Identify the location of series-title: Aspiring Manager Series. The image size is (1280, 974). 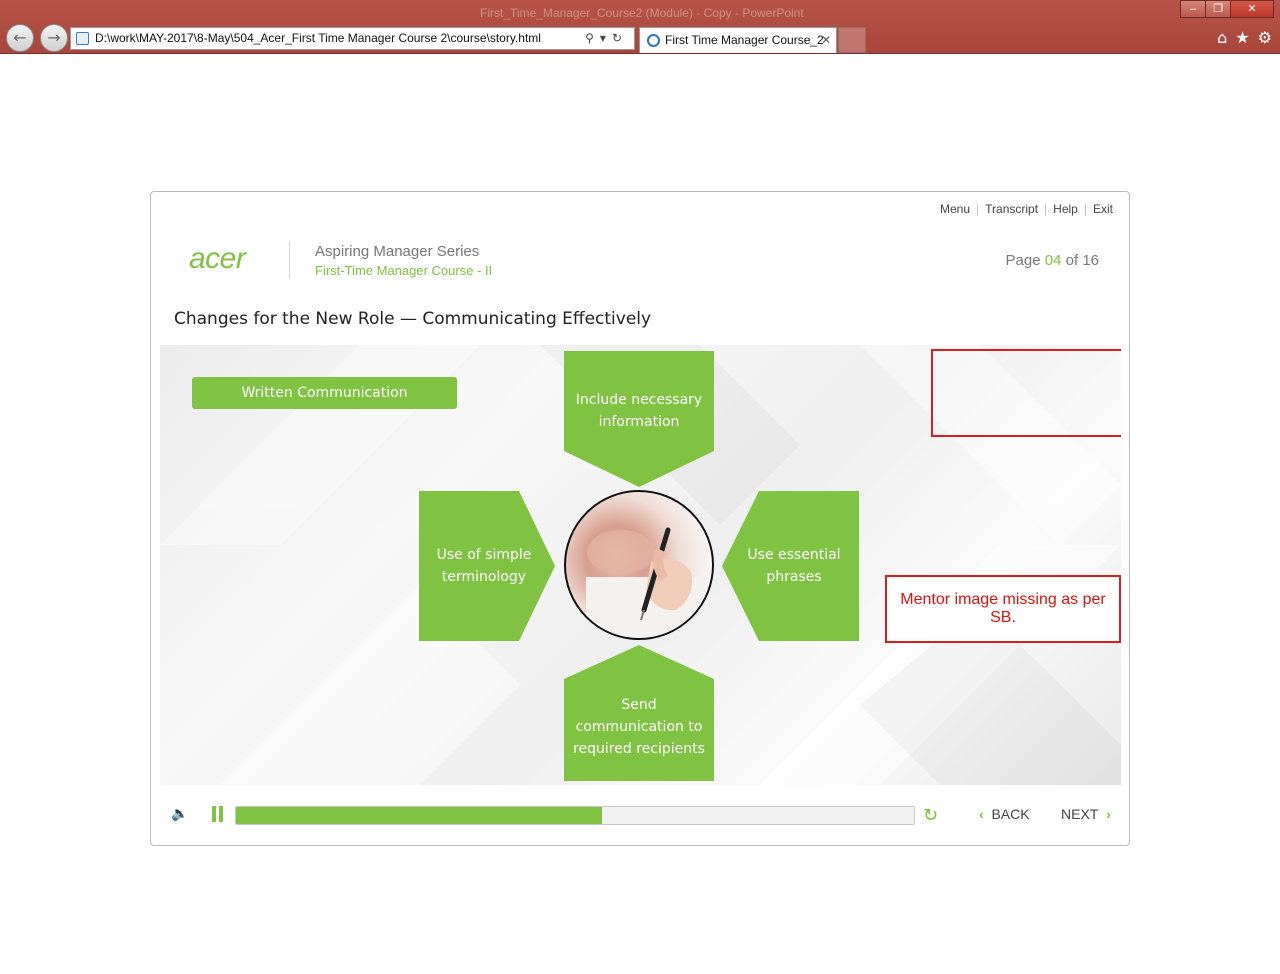
(397, 251).